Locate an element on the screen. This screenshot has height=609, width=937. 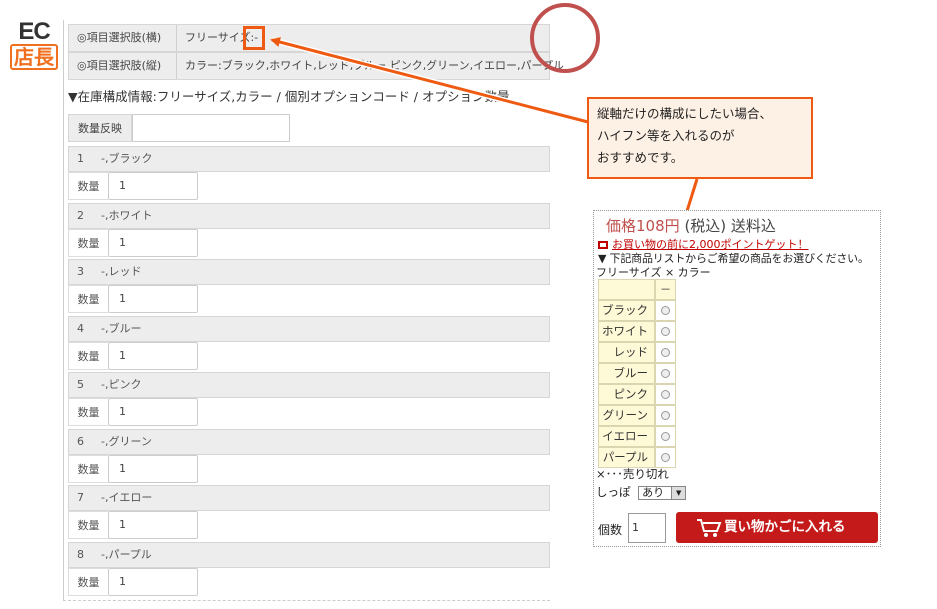
tail-select-value: あり is located at coordinates (653, 492).